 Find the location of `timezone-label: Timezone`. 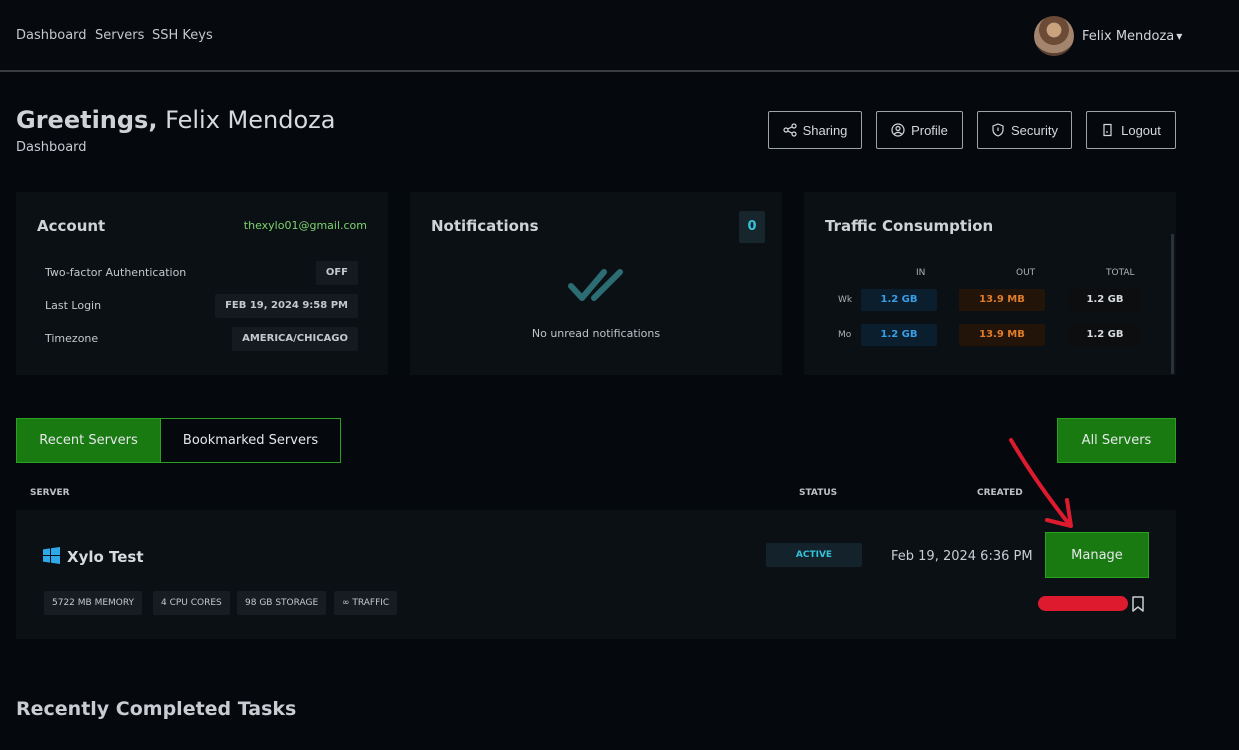

timezone-label: Timezone is located at coordinates (72, 338).